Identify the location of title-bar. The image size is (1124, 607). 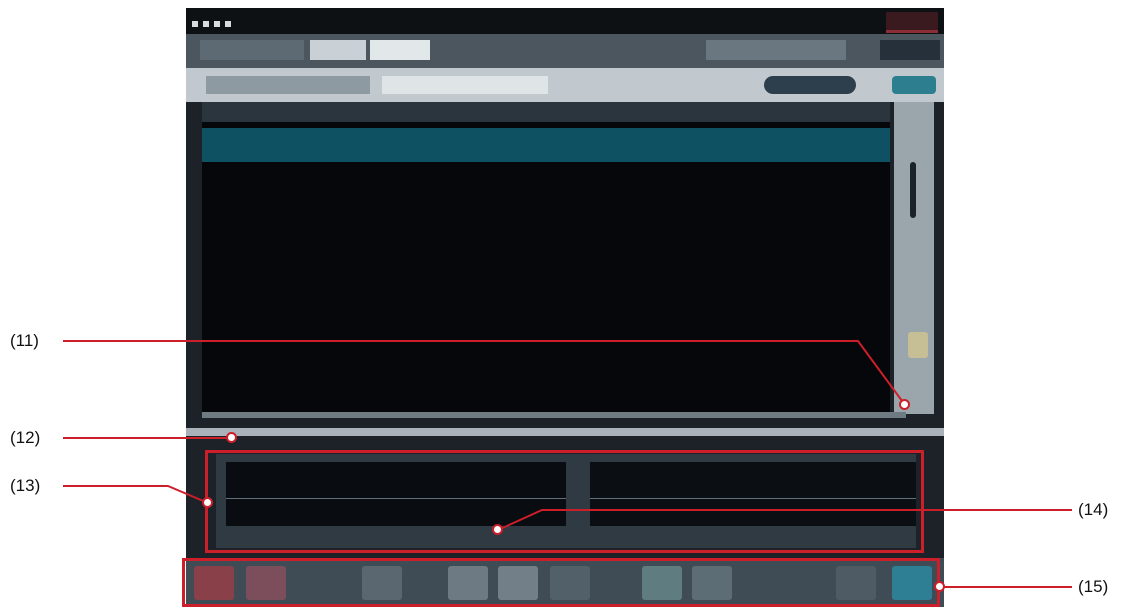
(565, 21).